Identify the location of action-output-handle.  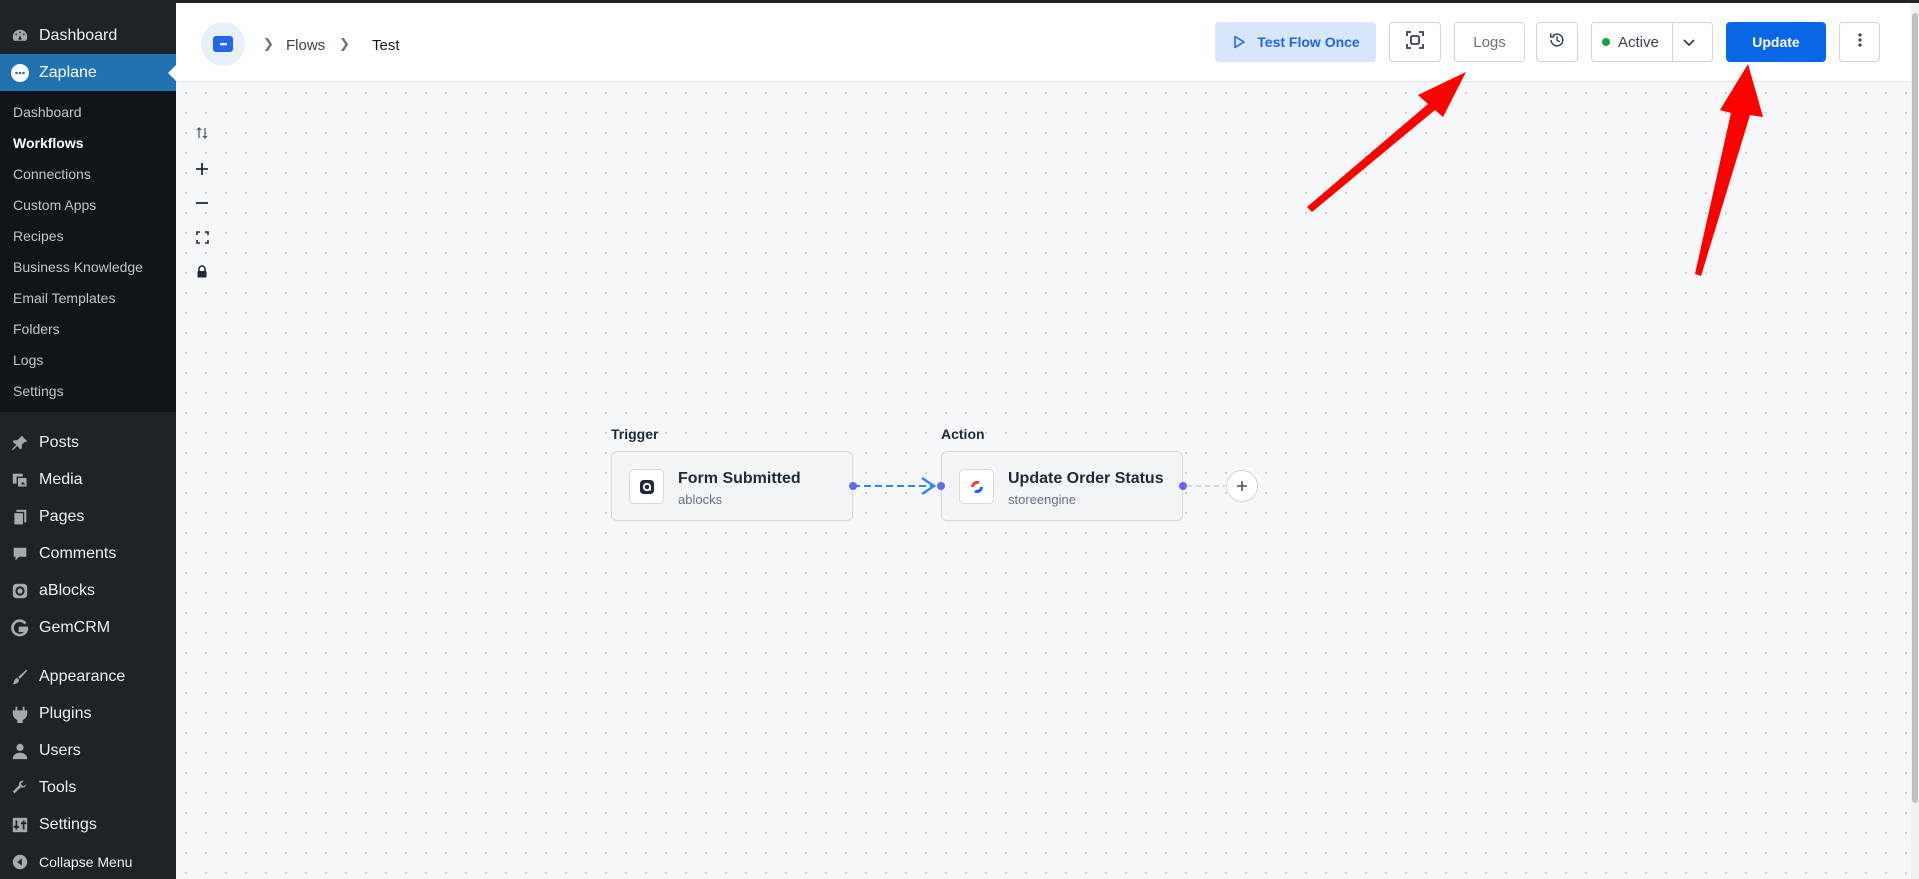
(1183, 486).